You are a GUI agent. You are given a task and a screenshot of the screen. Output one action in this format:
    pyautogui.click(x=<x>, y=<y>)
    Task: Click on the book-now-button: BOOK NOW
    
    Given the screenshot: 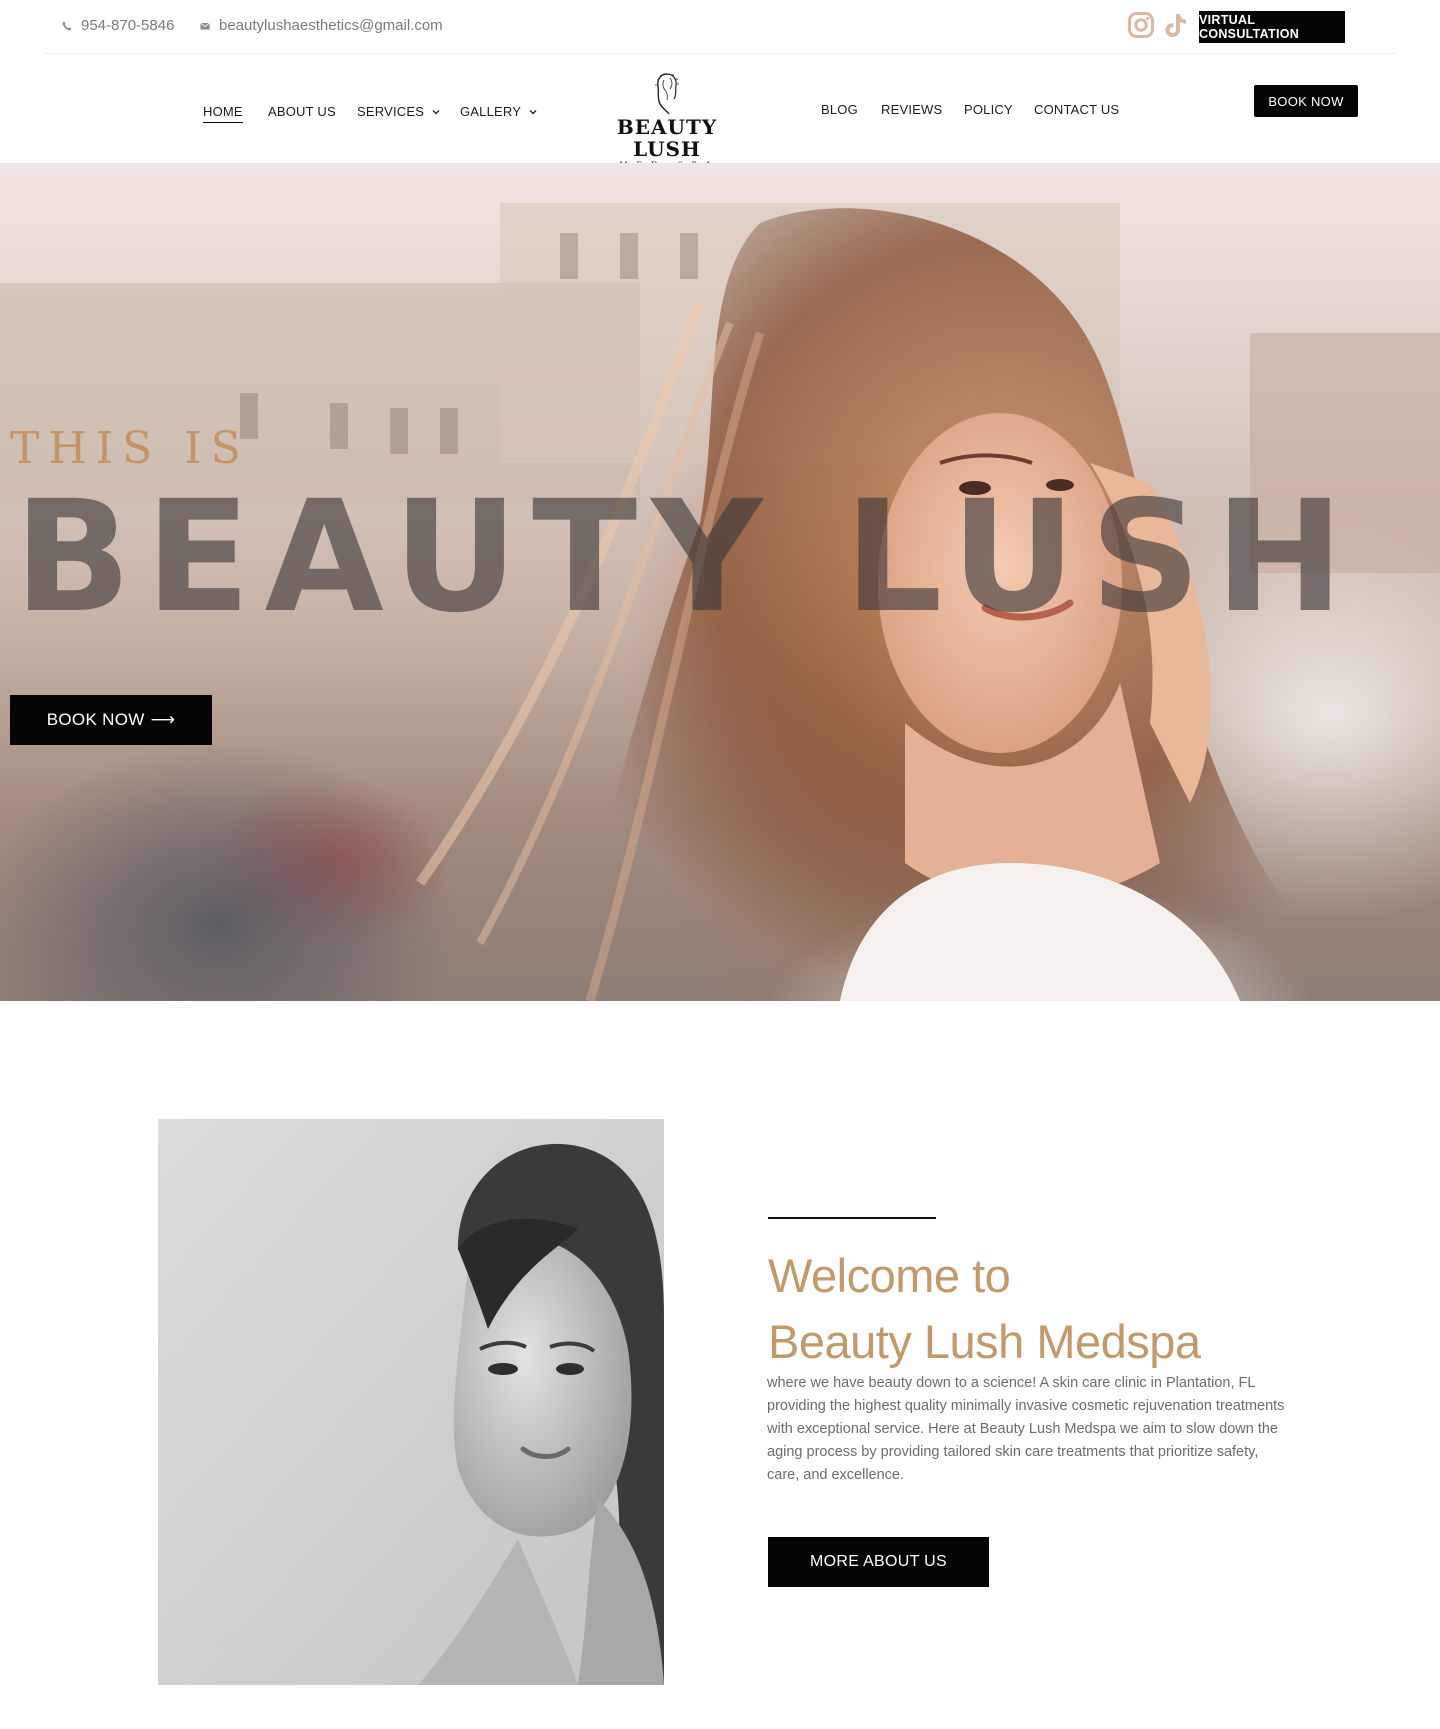 What is the action you would take?
    pyautogui.click(x=1306, y=101)
    